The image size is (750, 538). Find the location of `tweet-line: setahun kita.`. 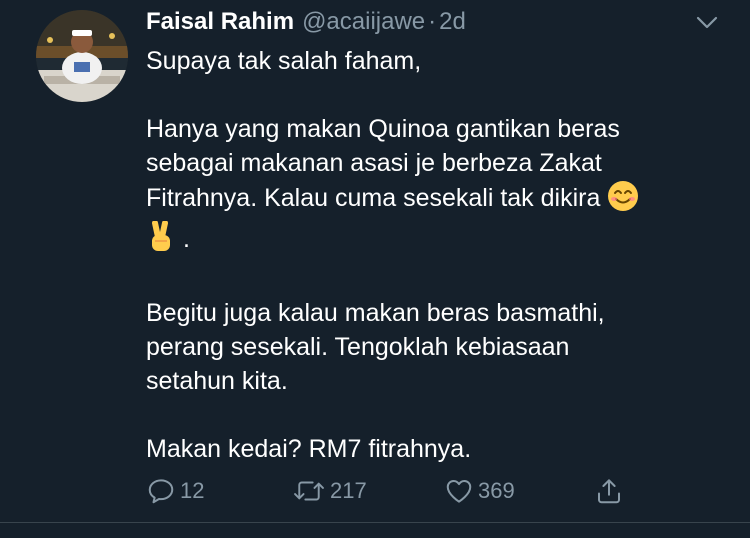

tweet-line: setahun kita. is located at coordinates (217, 381).